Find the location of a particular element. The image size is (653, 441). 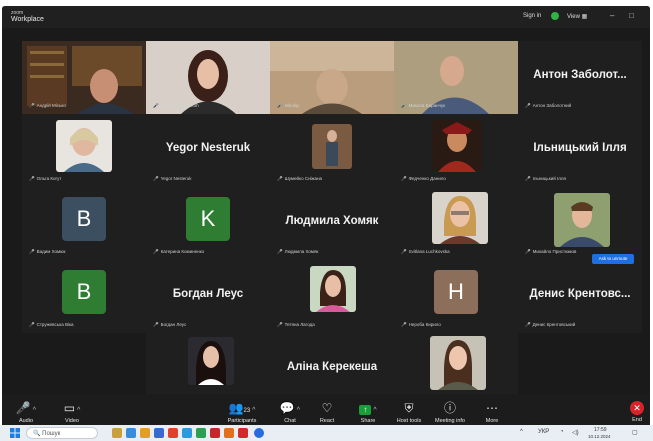

participant-tile: 🎤 Андрій Місько is located at coordinates (84, 77).